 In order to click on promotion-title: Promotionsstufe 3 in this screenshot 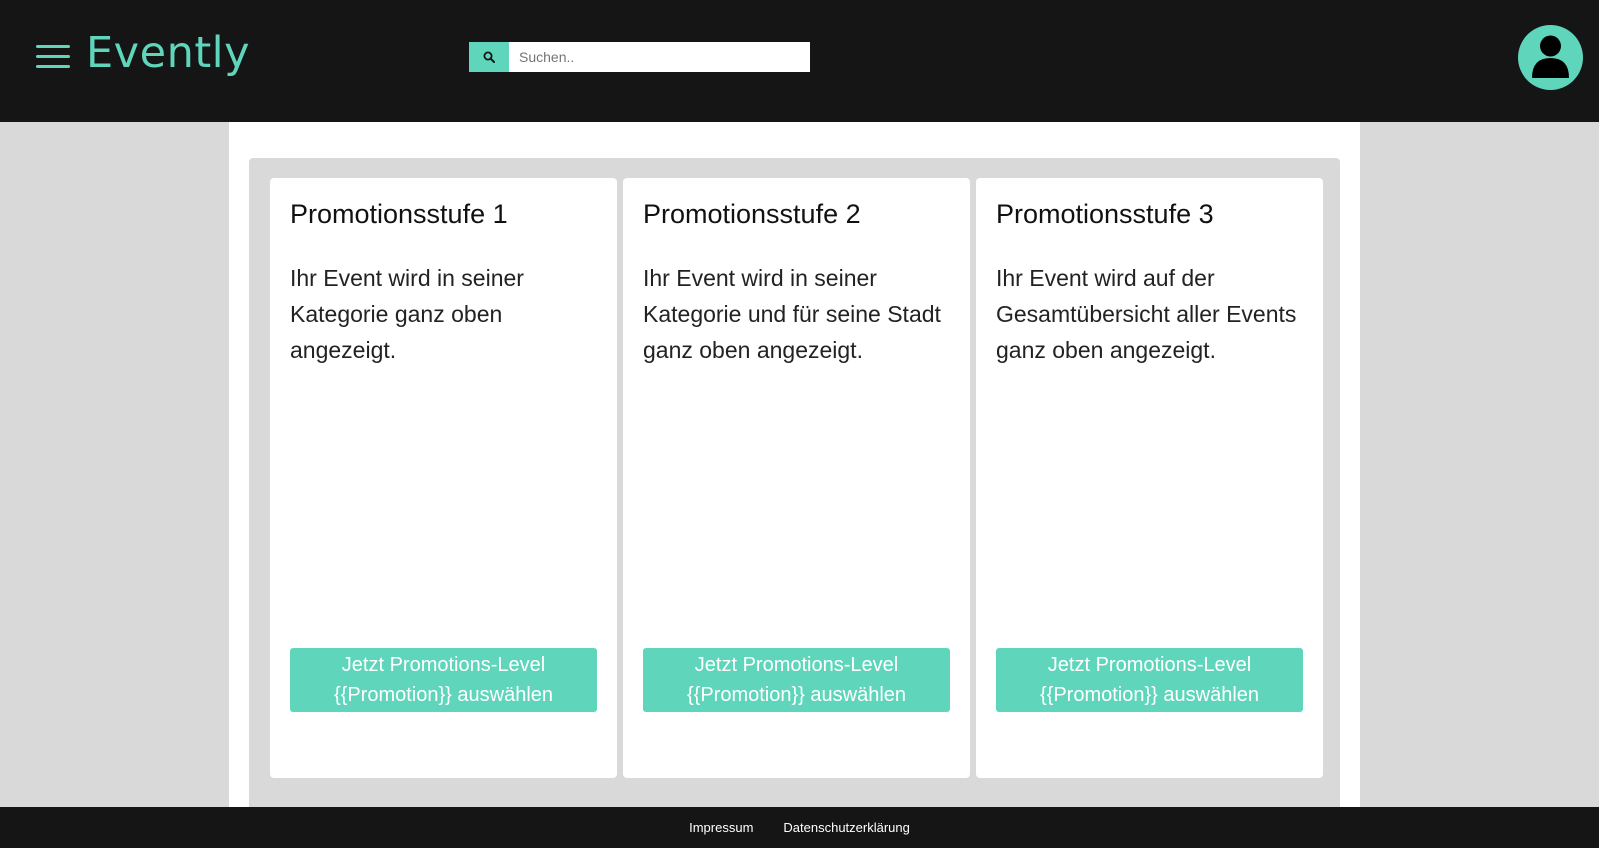, I will do `click(1105, 214)`.